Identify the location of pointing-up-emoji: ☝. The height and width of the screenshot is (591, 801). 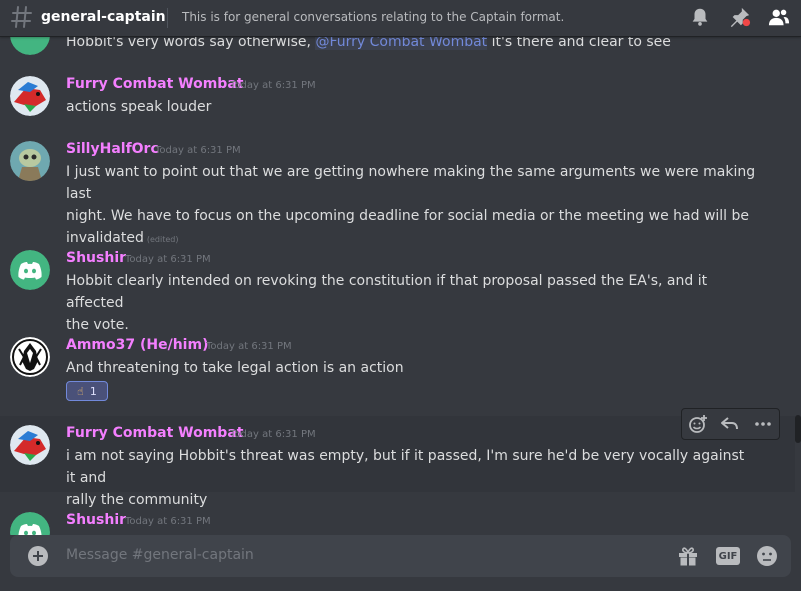
(80, 391).